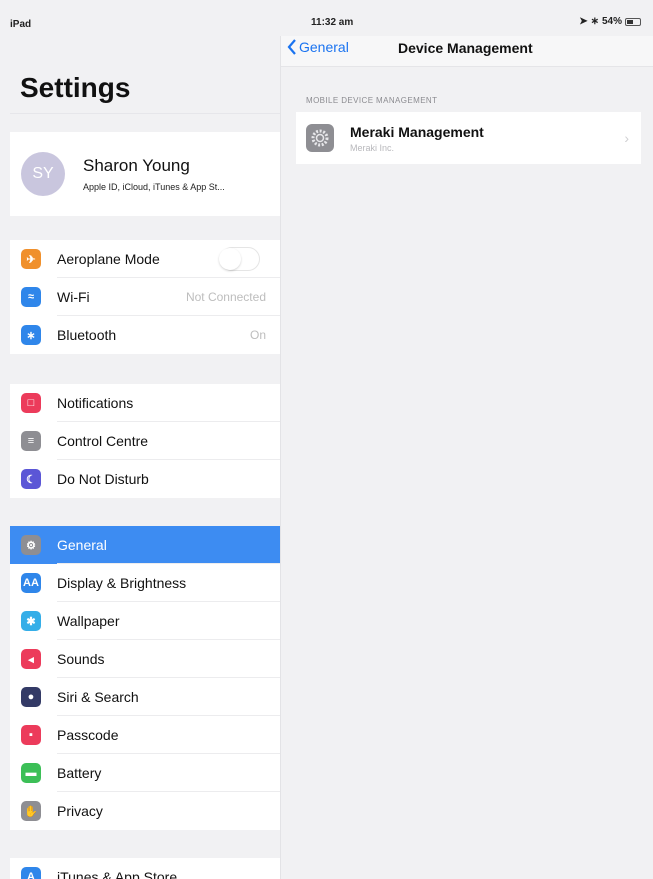 The width and height of the screenshot is (653, 879). What do you see at coordinates (145, 811) in the screenshot?
I see `sidebar-item-privacy: ✋ Privacy` at bounding box center [145, 811].